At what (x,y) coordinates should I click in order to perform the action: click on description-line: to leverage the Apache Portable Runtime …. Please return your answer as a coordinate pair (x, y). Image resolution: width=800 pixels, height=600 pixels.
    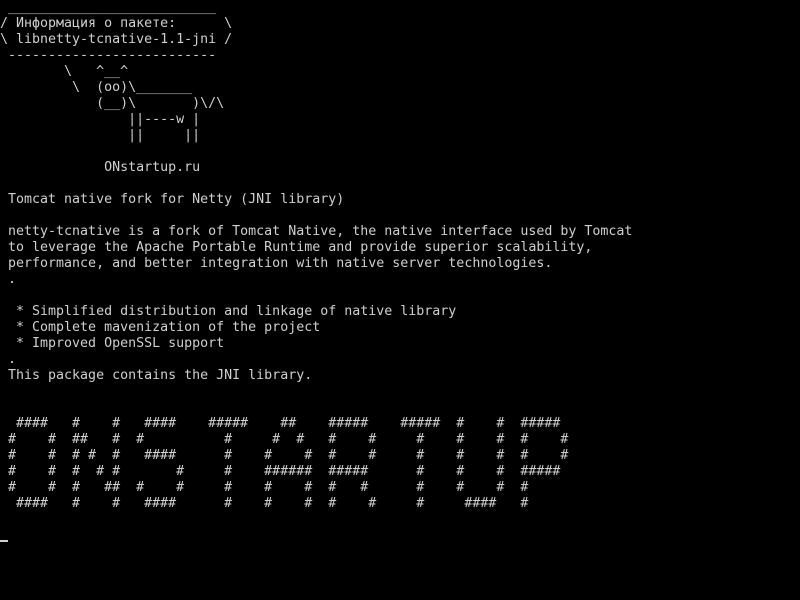
    Looking at the image, I should click on (296, 247).